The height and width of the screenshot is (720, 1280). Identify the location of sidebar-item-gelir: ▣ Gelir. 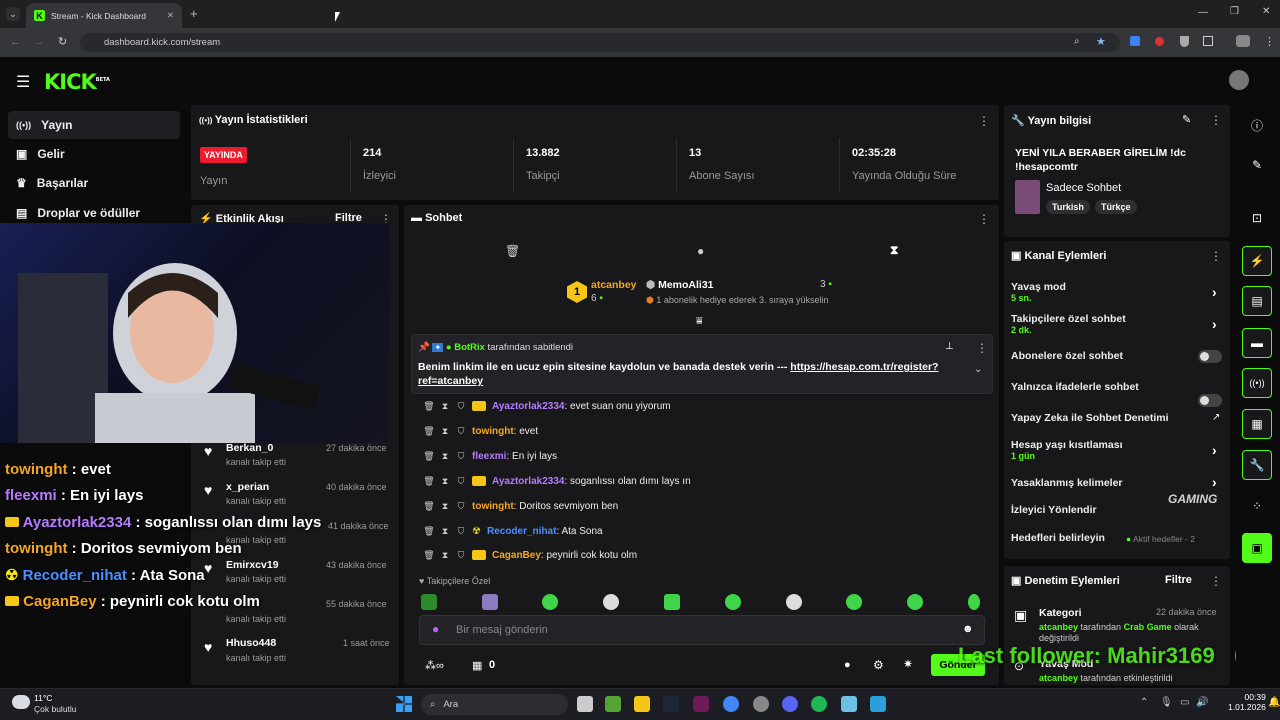
(94, 154).